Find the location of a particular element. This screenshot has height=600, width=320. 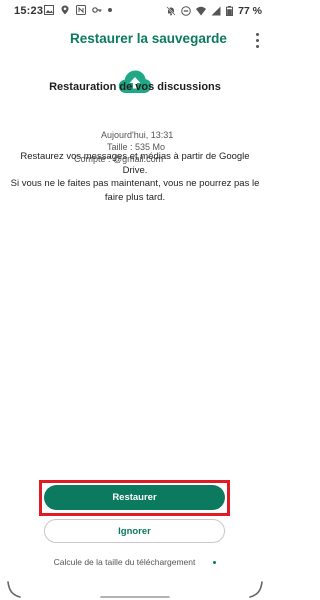

location-icon is located at coordinates (65, 10).